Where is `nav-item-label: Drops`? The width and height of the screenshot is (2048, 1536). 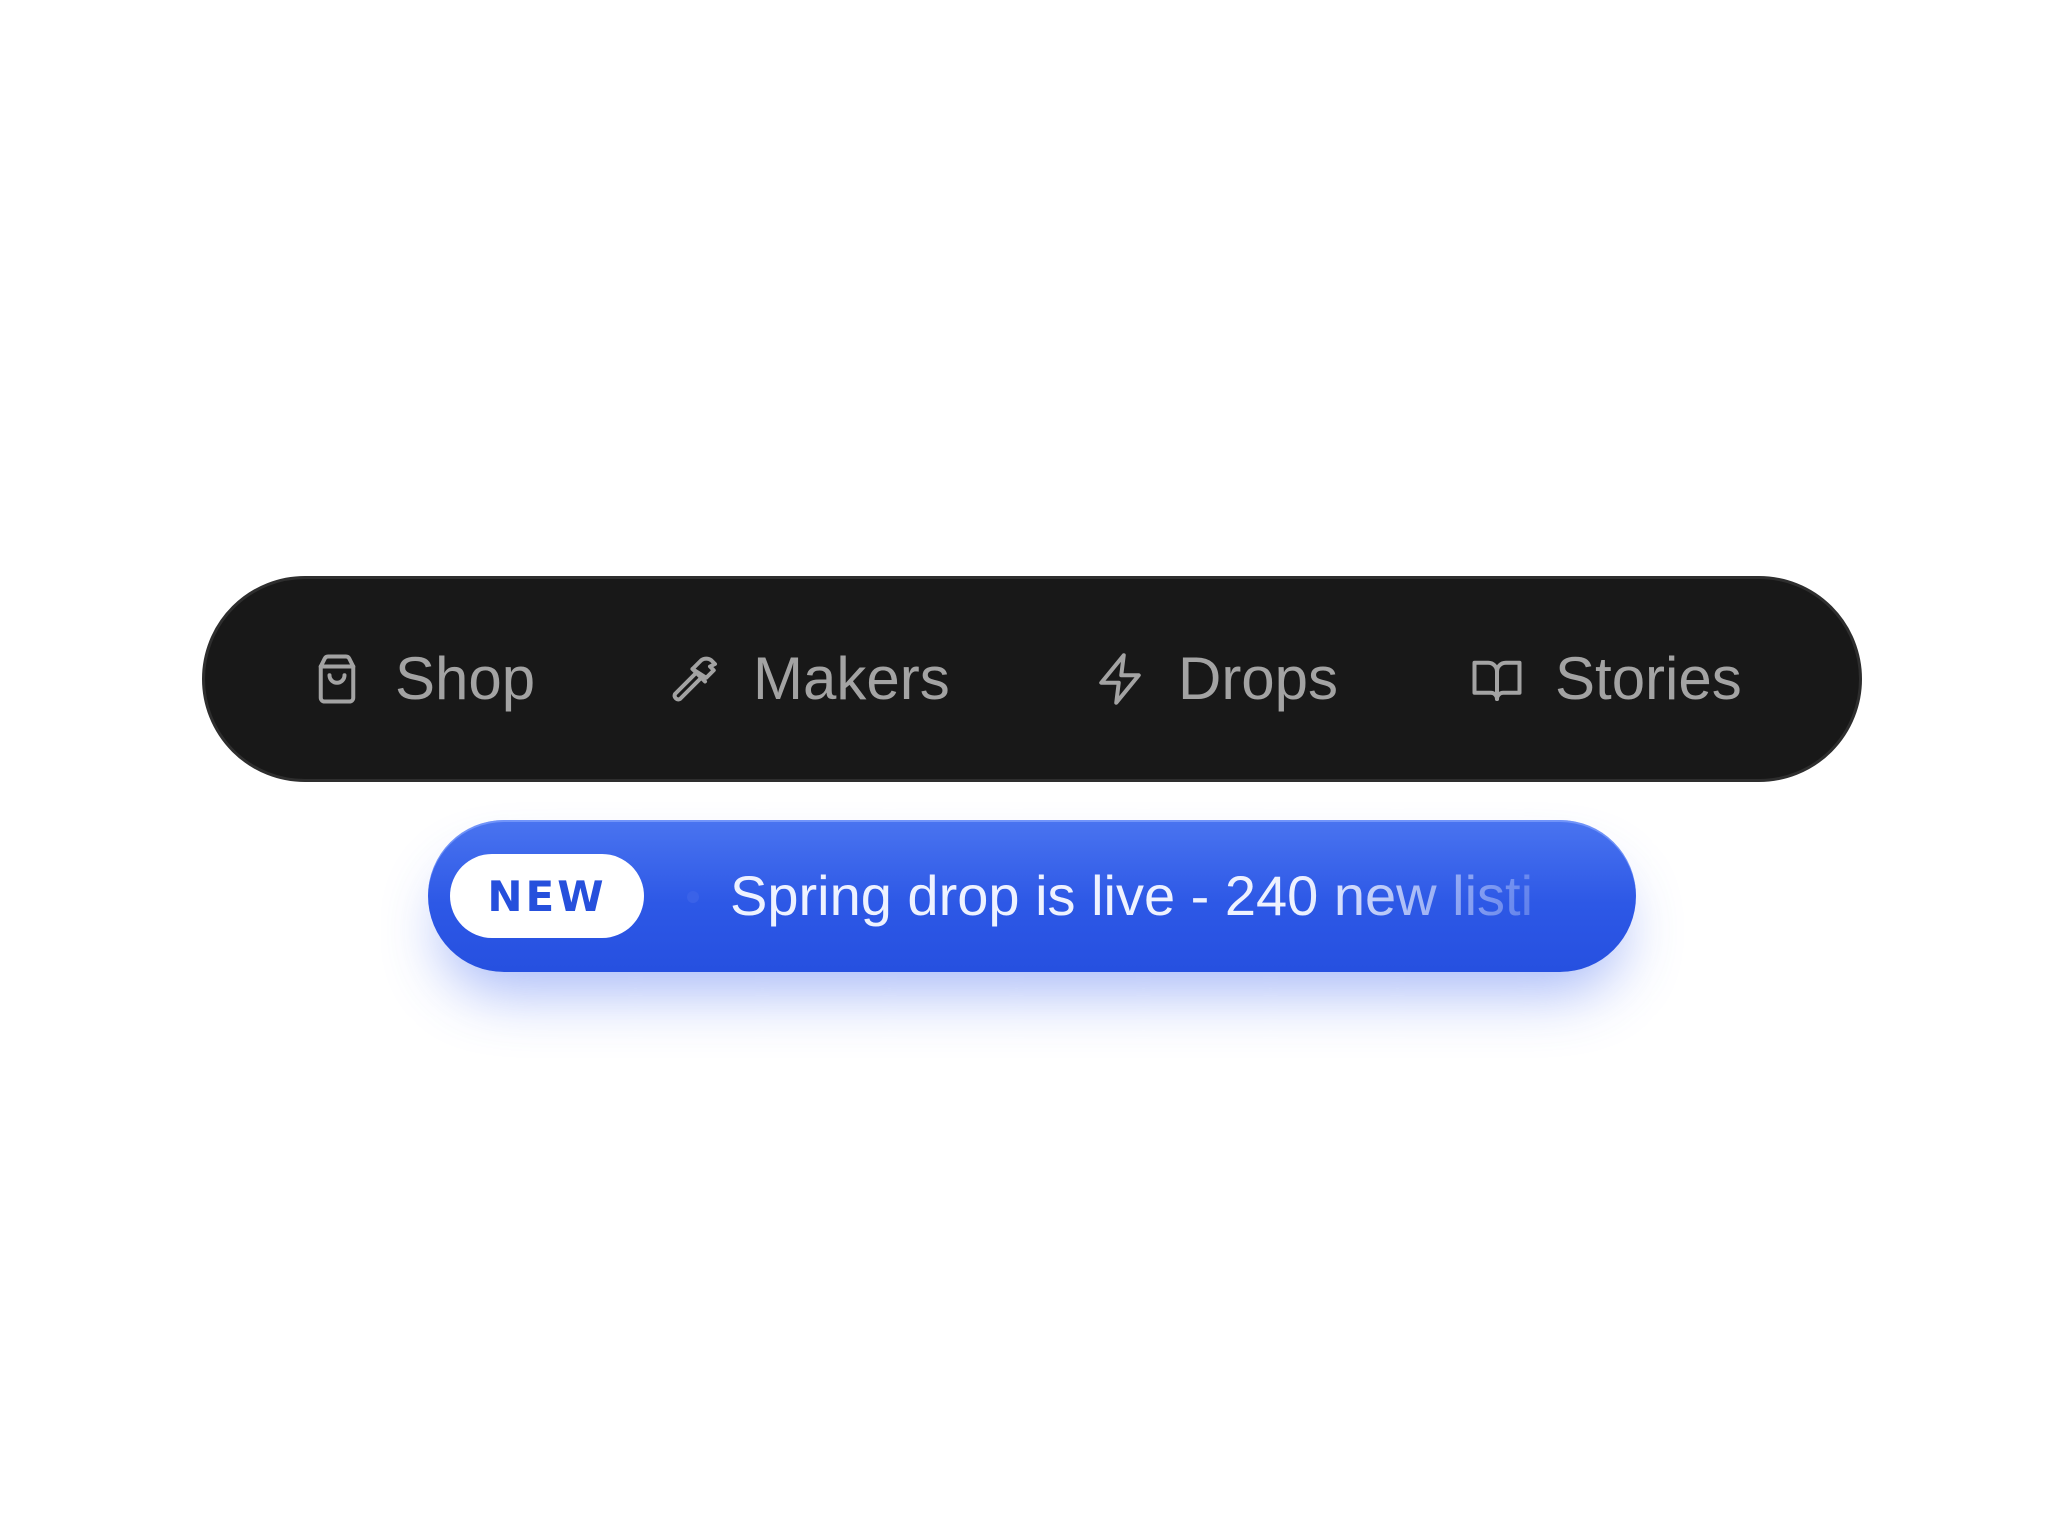
nav-item-label: Drops is located at coordinates (1258, 678).